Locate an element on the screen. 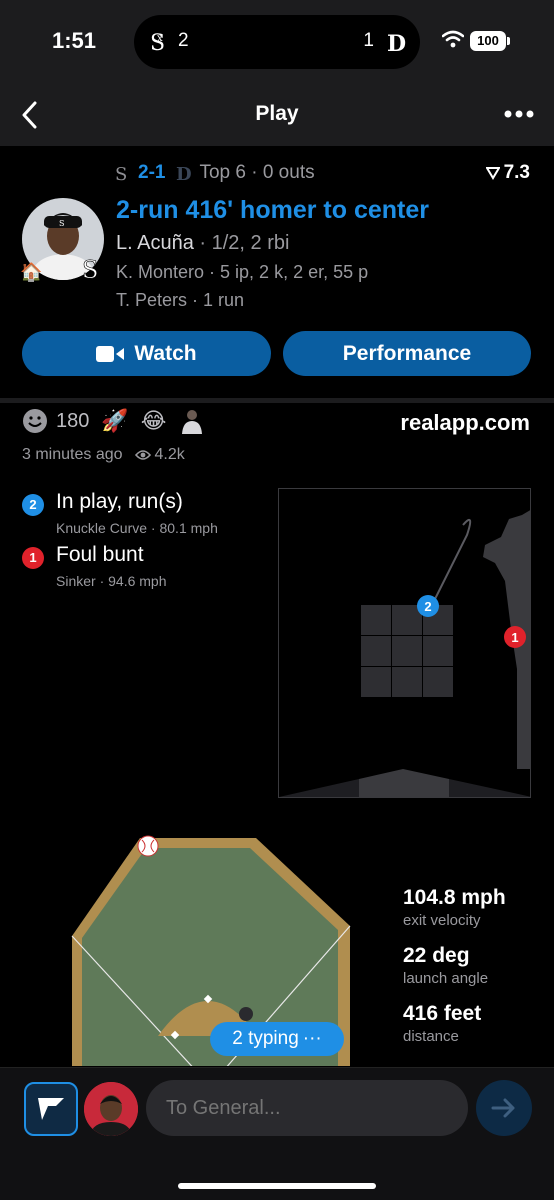  reaction-count-button: 180 is located at coordinates (55, 421).